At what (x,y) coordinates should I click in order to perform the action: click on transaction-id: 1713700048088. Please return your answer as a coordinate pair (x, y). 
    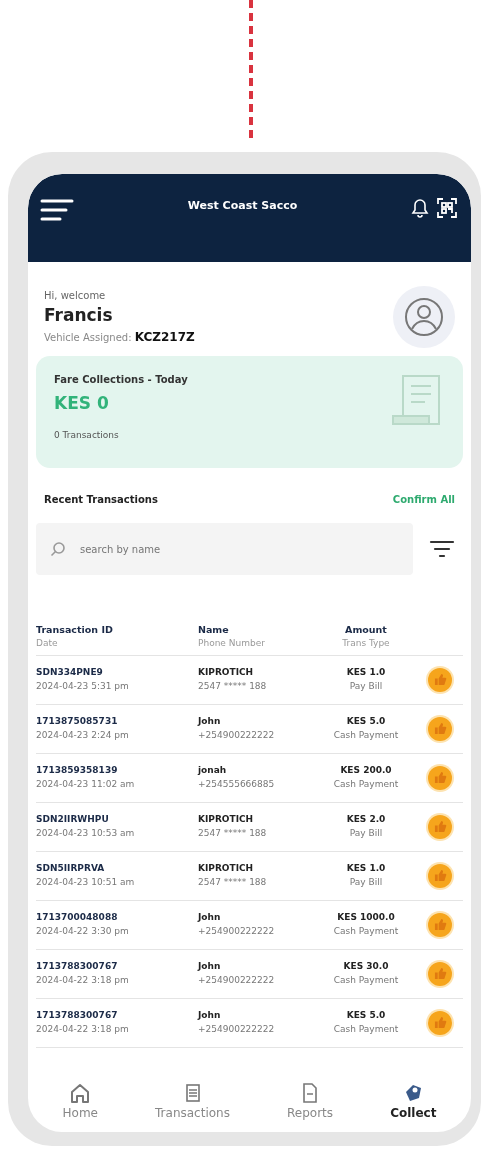
    Looking at the image, I should click on (77, 918).